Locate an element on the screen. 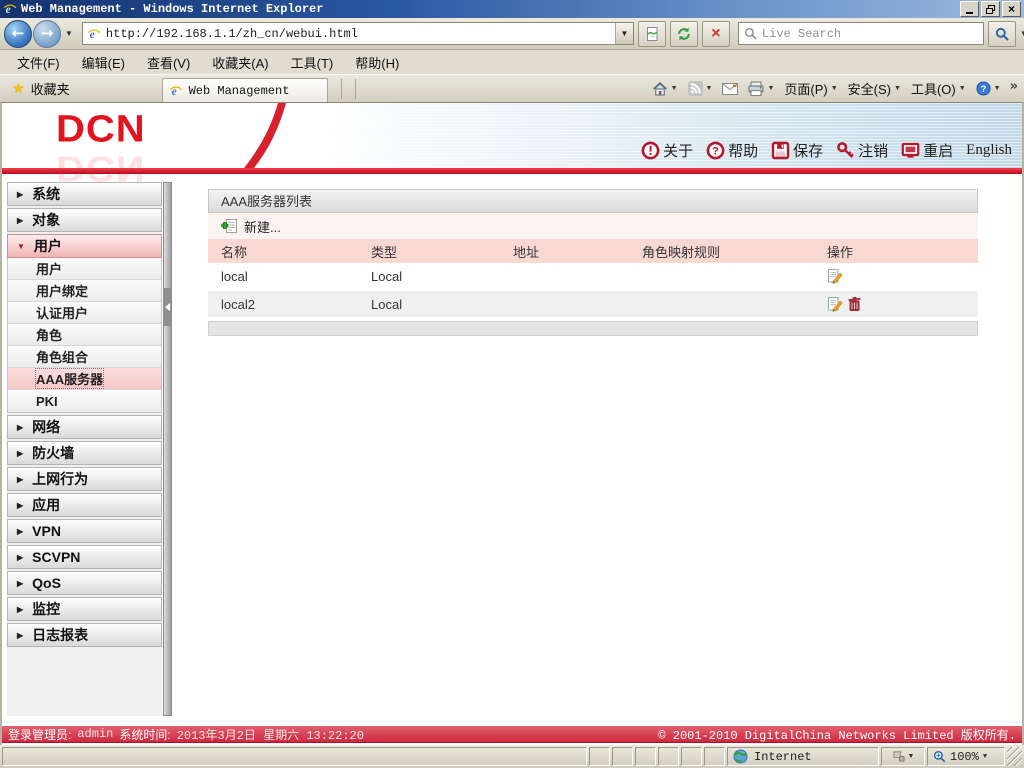 This screenshot has width=1024, height=768. feeds-button: ▼ is located at coordinates (700, 88).